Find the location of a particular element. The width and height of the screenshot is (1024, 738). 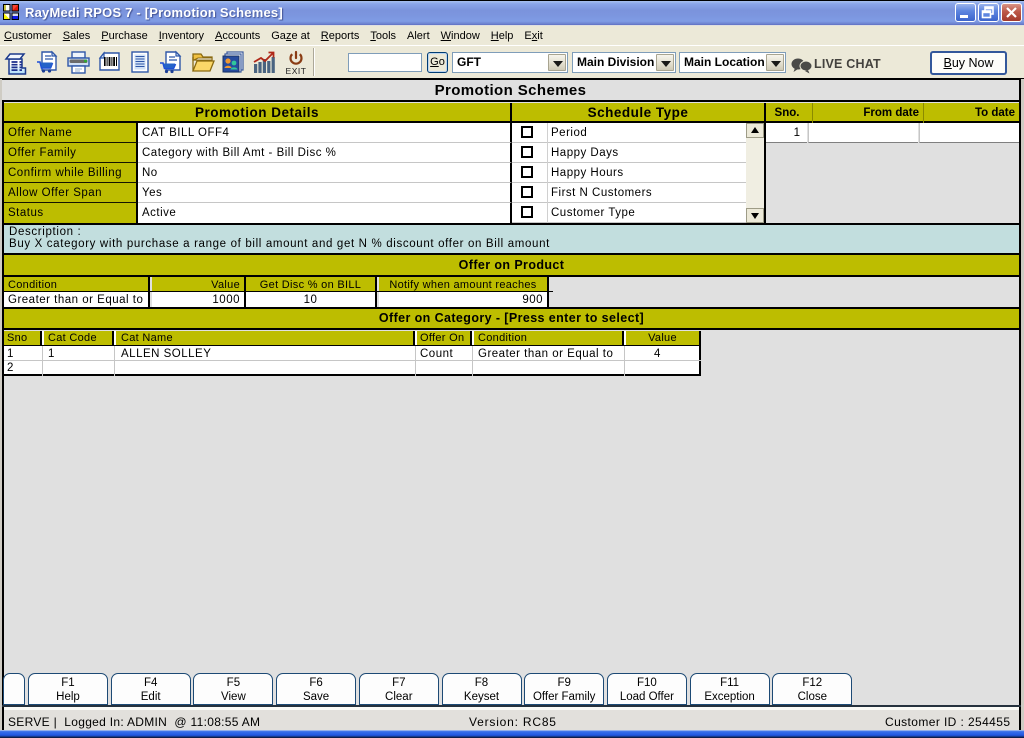

svg-text: EXIT is located at coordinates (296, 70).